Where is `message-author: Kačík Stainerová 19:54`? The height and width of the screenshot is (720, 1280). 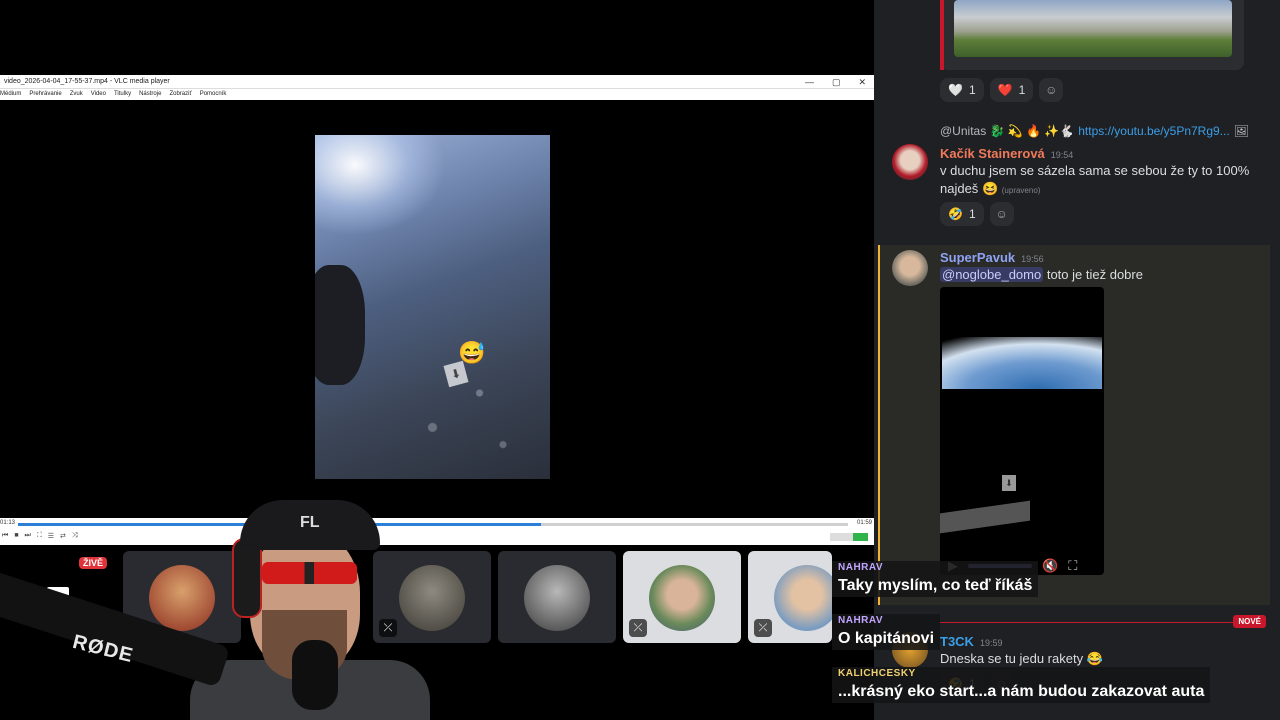 message-author: Kačík Stainerová 19:54 is located at coordinates (1006, 153).